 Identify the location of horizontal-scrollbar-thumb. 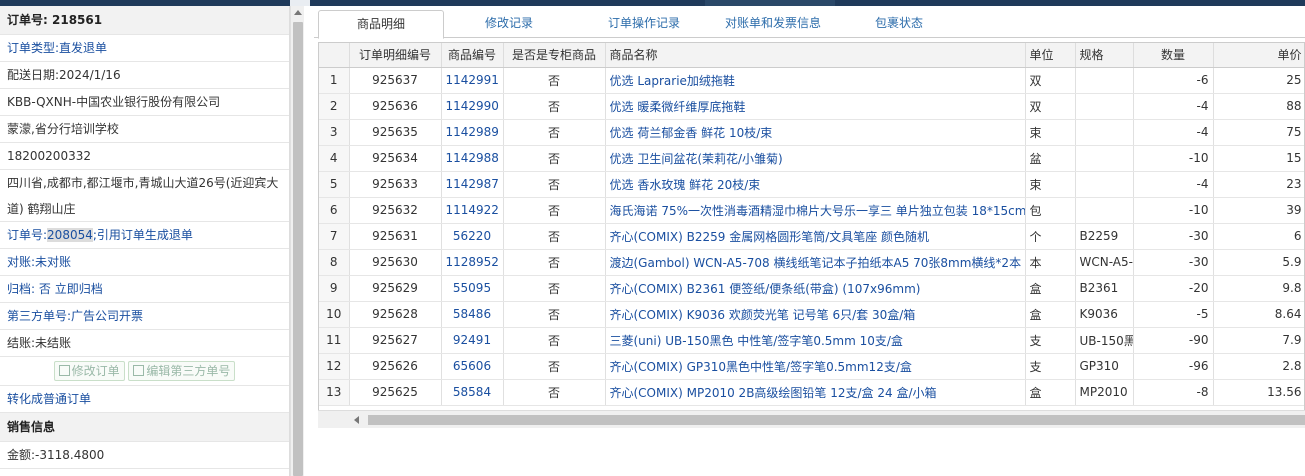
(836, 420).